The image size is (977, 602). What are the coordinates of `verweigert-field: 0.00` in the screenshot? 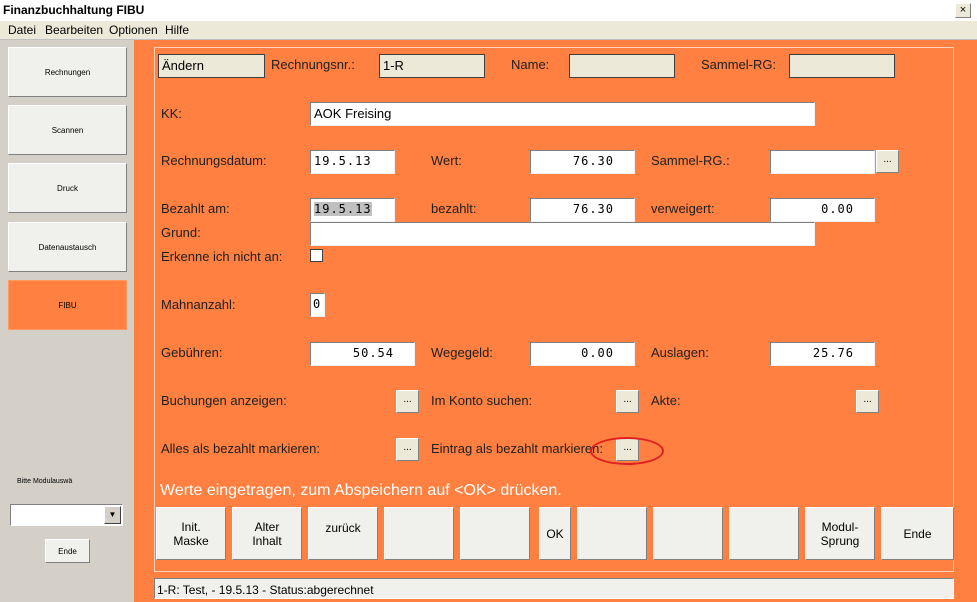 It's located at (822, 210).